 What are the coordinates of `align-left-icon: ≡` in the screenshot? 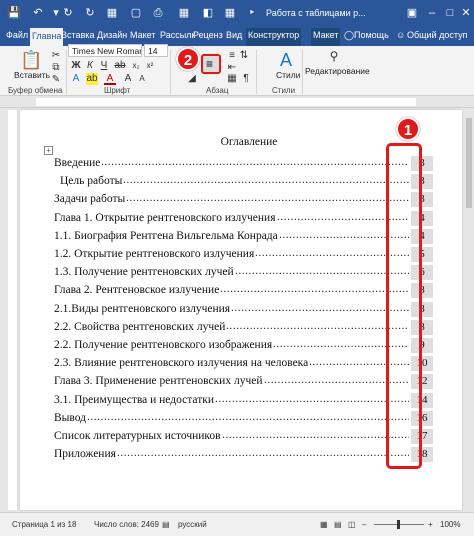 It's located at (232, 56).